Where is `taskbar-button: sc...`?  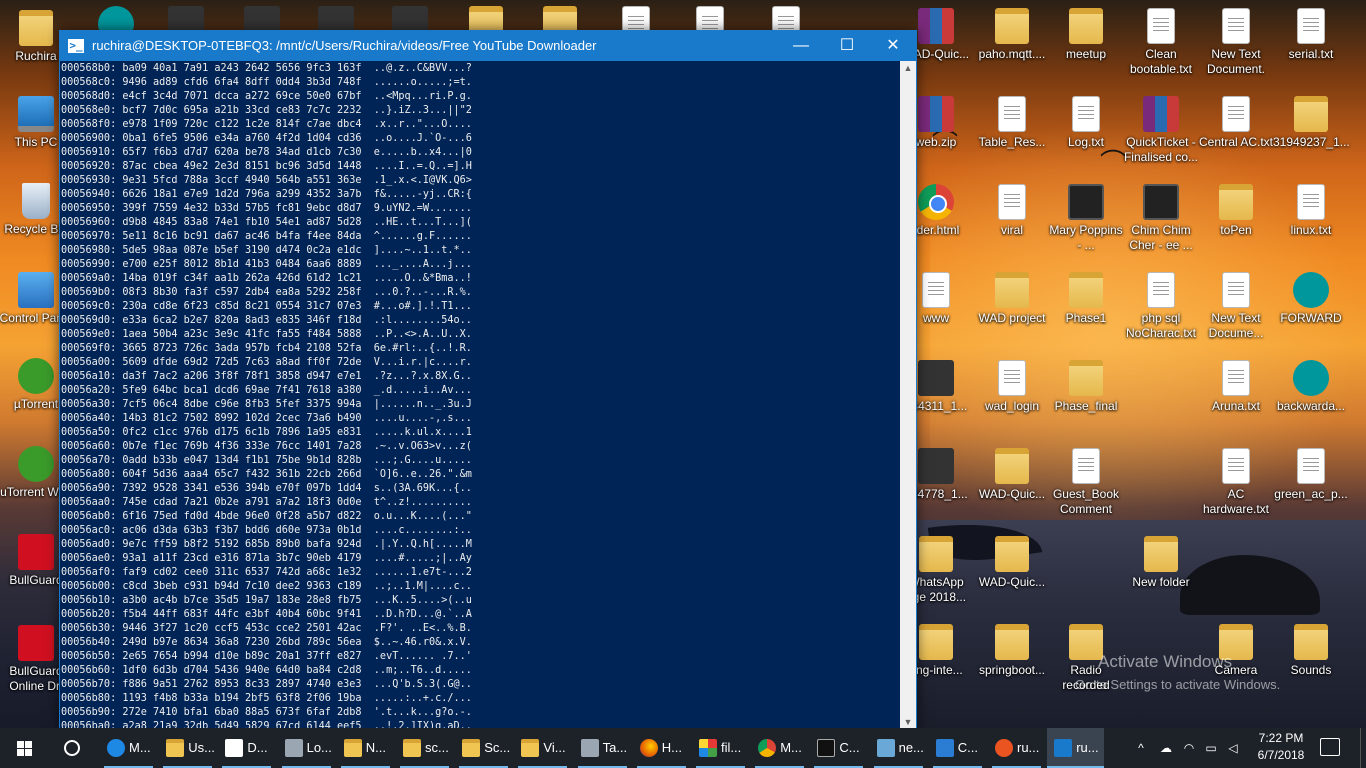
taskbar-button: sc... is located at coordinates (424, 748).